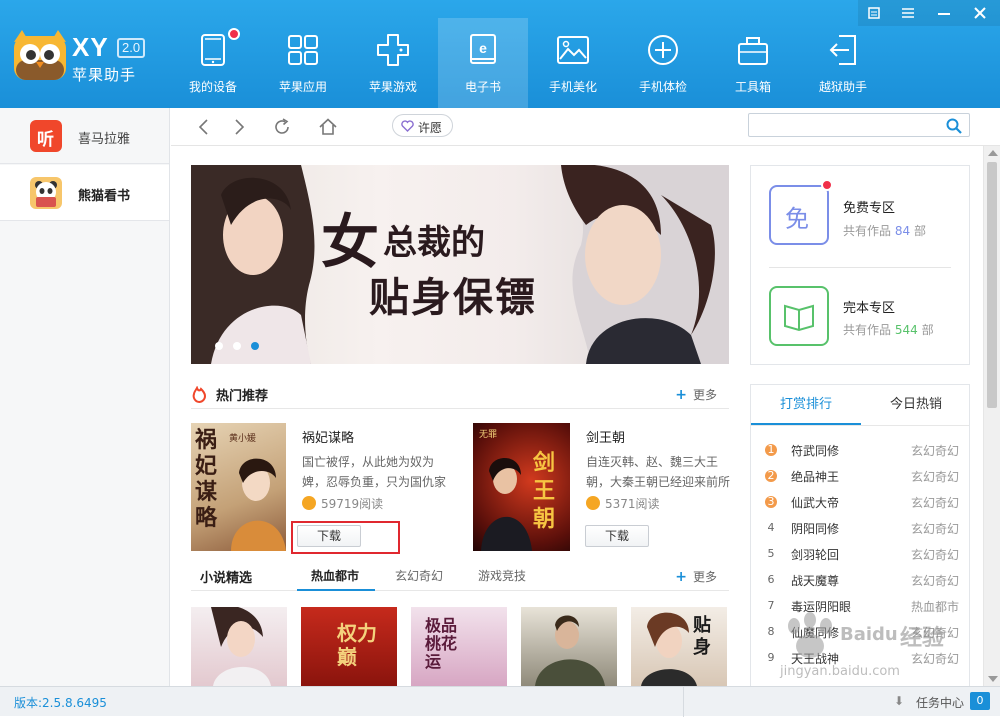  I want to click on nav-label: 工具箱, so click(752, 87).